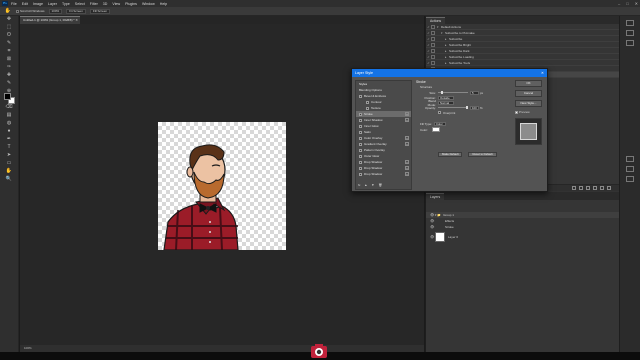  I want to click on camera-app-icon, so click(319, 351).